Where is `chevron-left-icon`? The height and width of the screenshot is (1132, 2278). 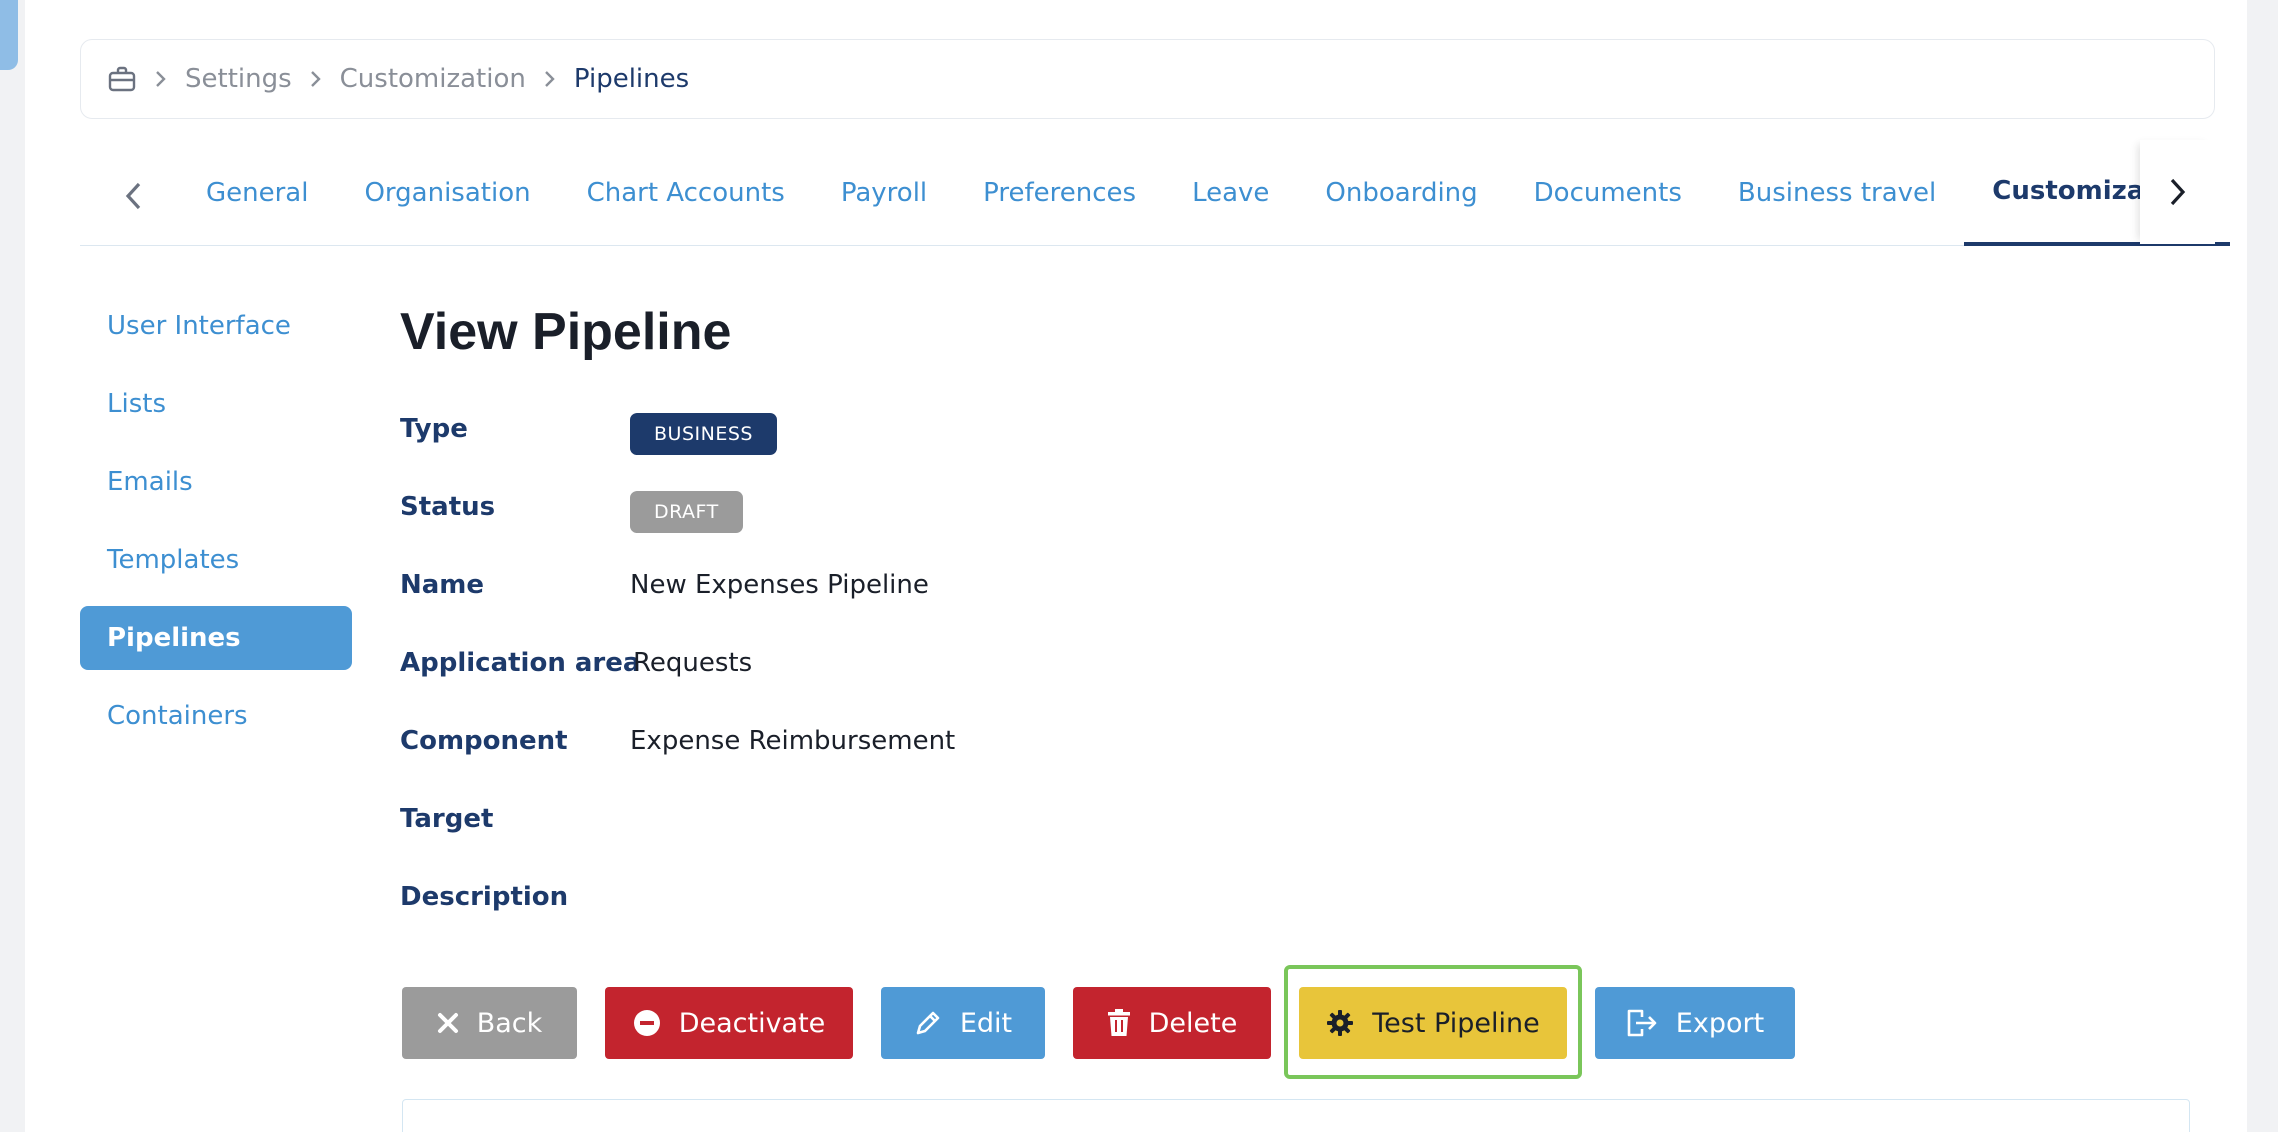 chevron-left-icon is located at coordinates (133, 196).